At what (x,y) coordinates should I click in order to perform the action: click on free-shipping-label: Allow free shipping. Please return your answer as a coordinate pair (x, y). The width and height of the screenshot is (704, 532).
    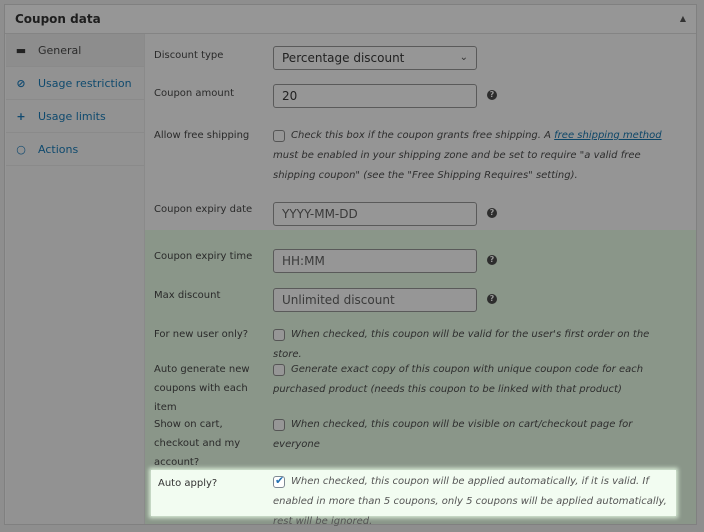
    Looking at the image, I should click on (202, 135).